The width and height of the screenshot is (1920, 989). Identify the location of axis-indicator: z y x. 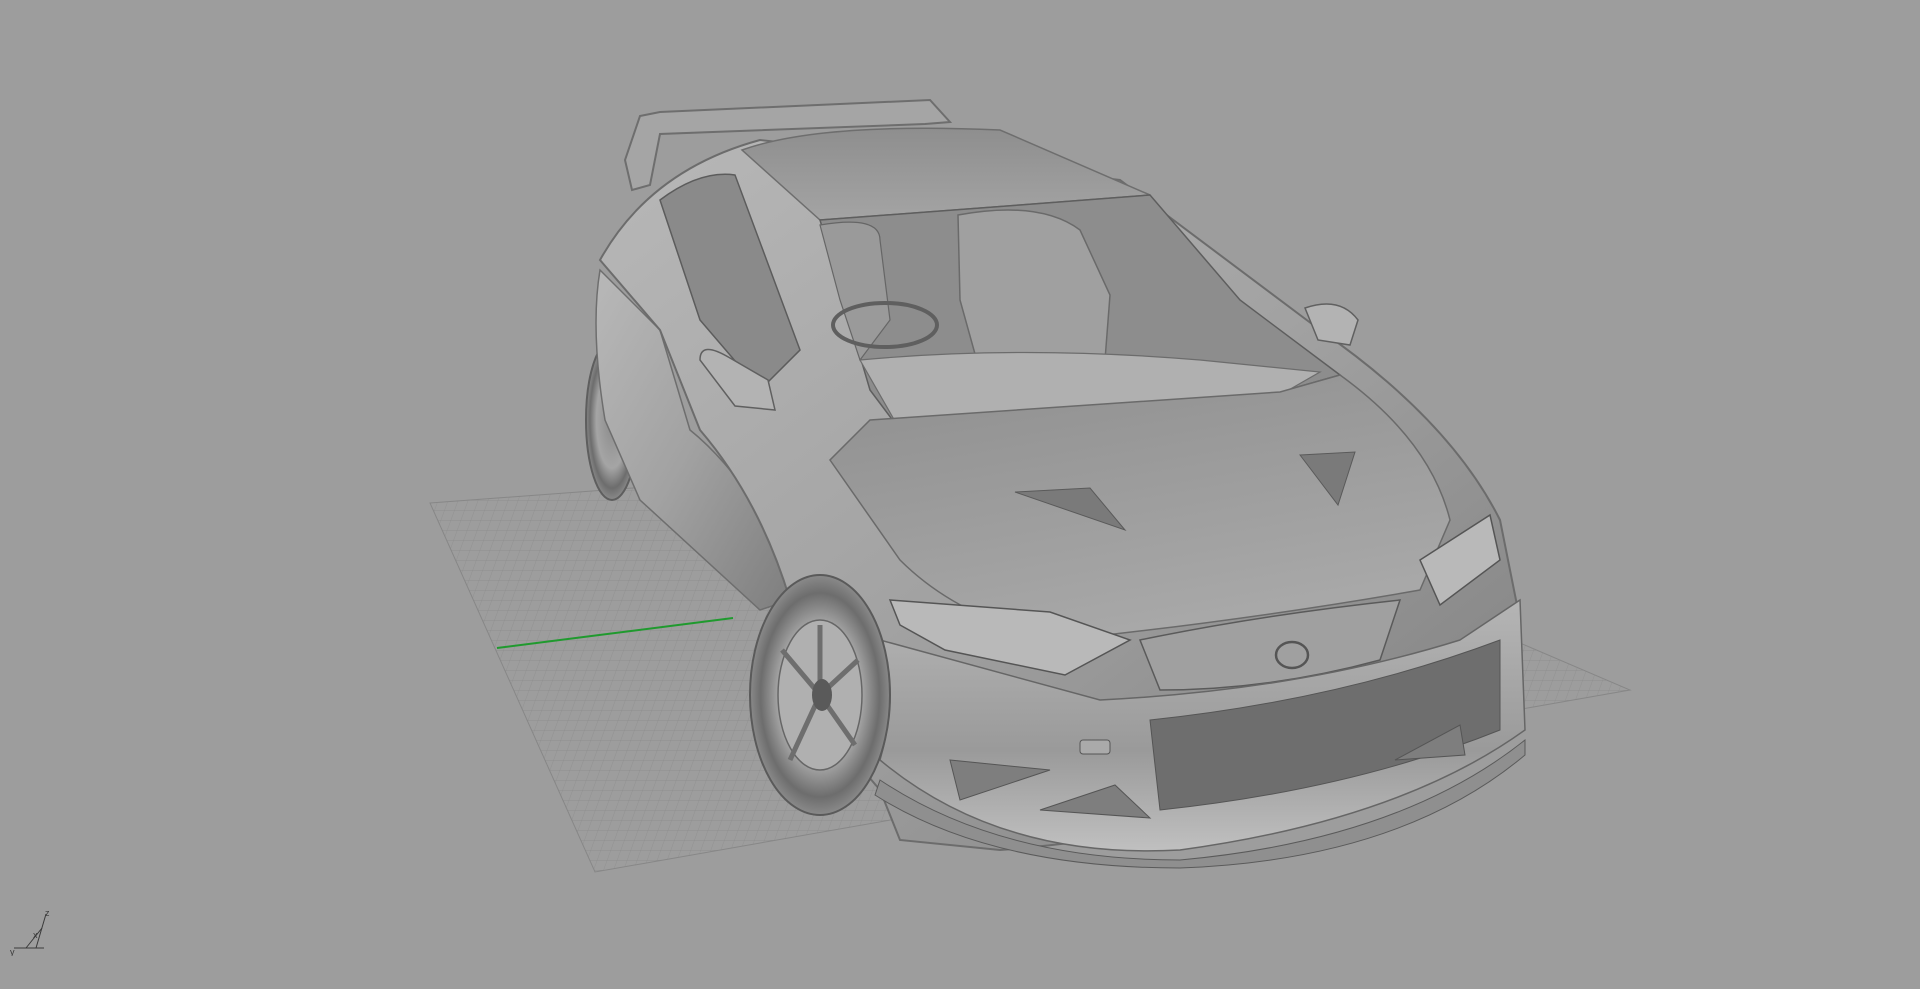
(30, 932).